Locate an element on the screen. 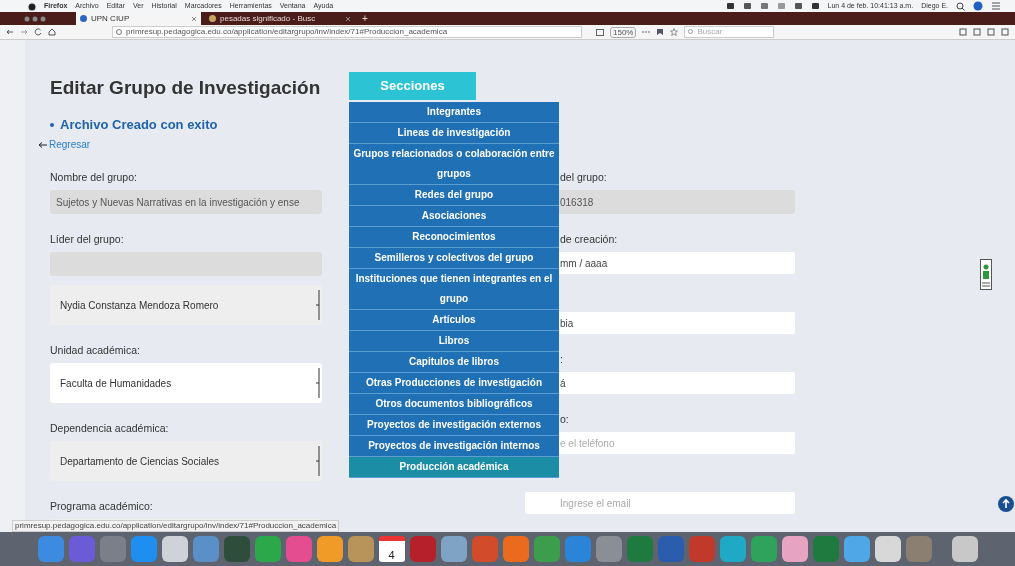  forward-icon is located at coordinates (24, 32).